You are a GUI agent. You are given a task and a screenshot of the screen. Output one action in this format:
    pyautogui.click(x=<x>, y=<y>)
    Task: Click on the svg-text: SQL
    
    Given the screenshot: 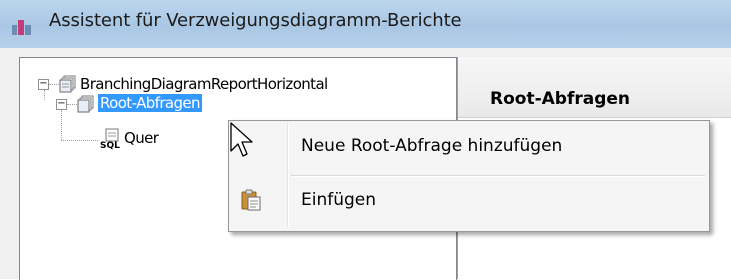 What is the action you would take?
    pyautogui.click(x=110, y=145)
    